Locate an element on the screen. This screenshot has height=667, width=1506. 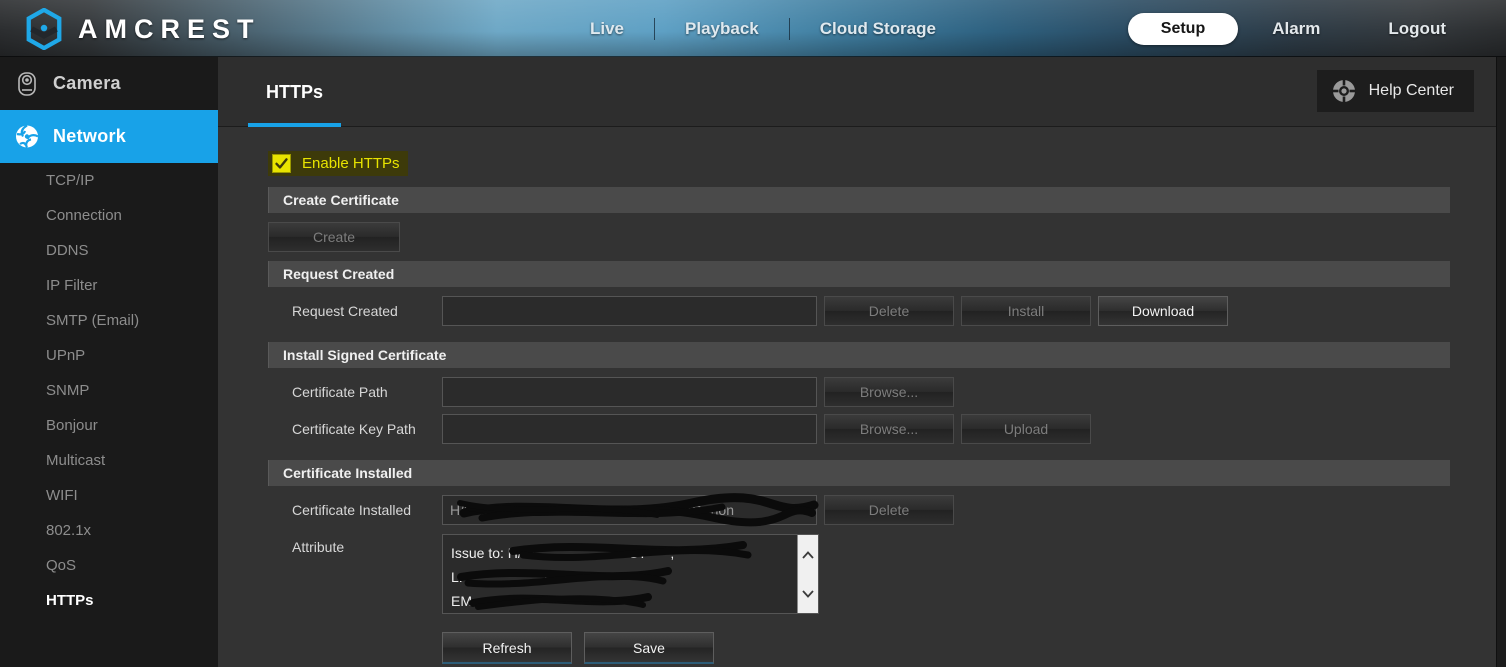
attribute-label: Attribute is located at coordinates (318, 547).